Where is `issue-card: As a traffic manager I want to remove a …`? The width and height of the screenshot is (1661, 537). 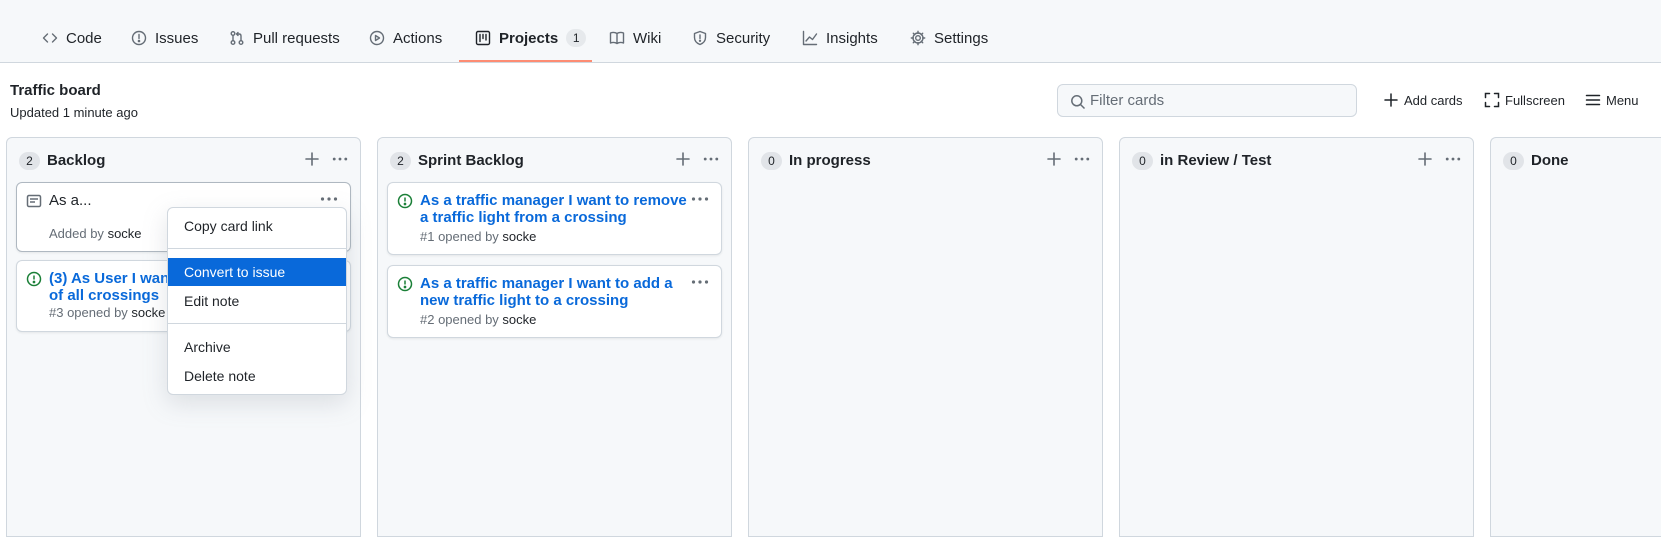 issue-card: As a traffic manager I want to remove a … is located at coordinates (554, 218).